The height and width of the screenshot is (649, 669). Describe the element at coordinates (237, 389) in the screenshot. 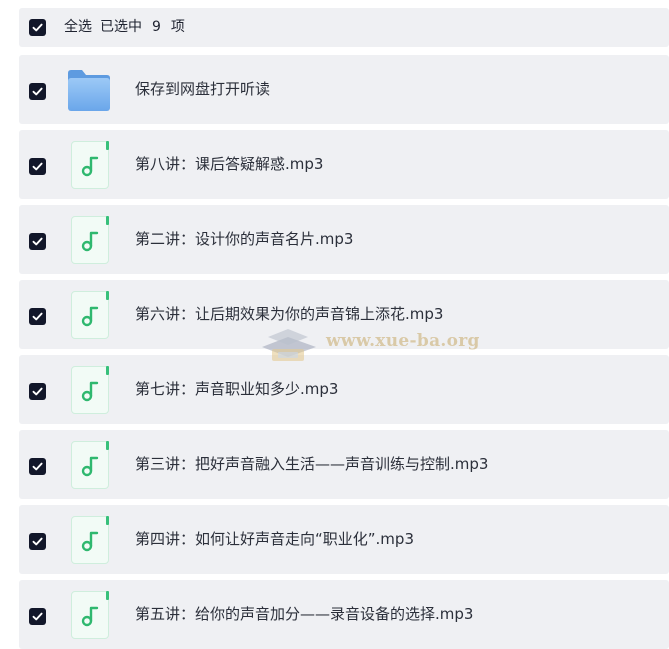

I see `item-name: 第七讲：声音职业知多少.mp3` at that location.